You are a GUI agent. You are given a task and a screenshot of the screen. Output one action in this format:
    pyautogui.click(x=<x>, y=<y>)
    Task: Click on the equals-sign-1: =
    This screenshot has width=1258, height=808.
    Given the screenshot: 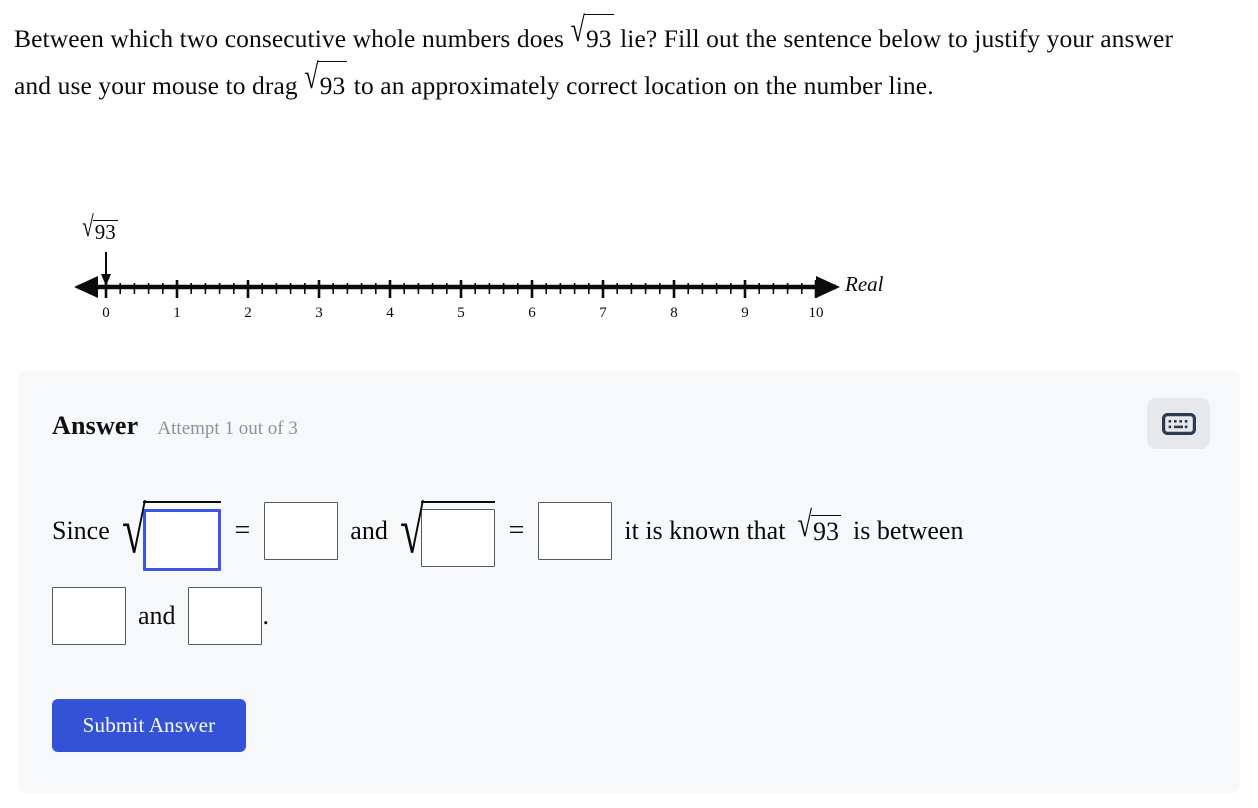 What is the action you would take?
    pyautogui.click(x=242, y=530)
    